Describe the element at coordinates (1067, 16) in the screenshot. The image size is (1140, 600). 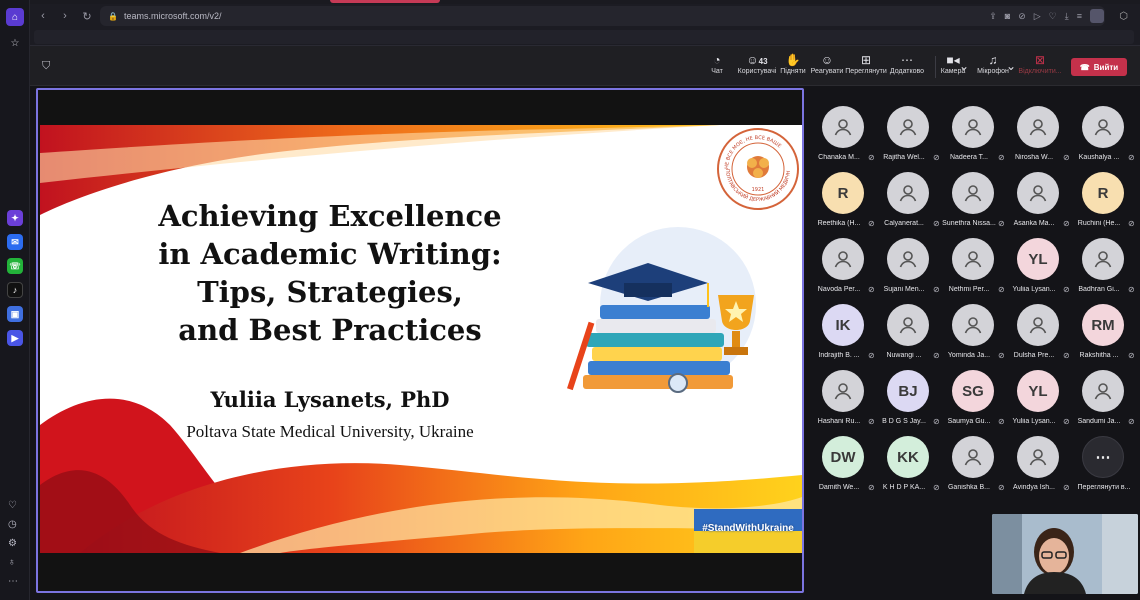
I see `download-icon: ⤓` at that location.